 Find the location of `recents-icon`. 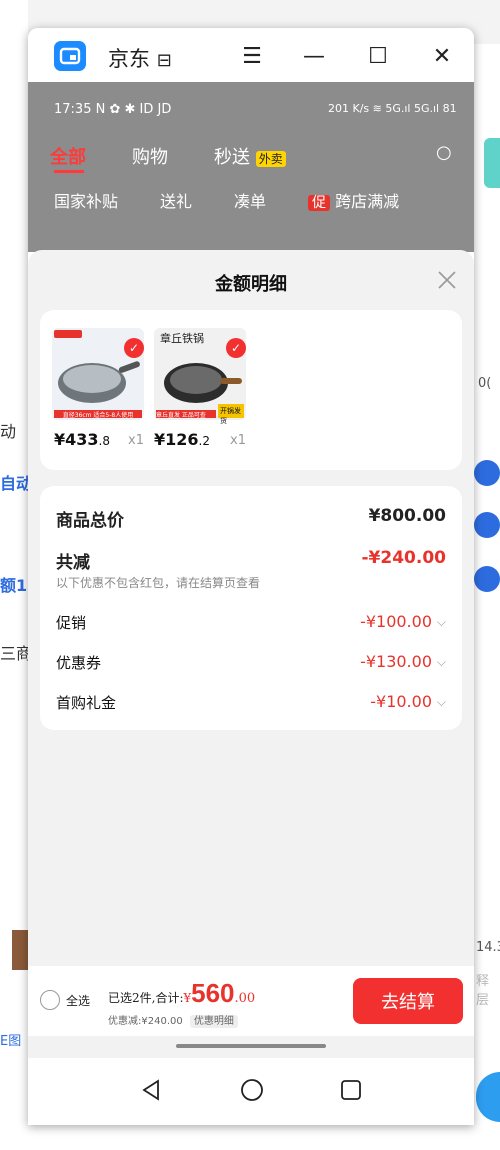

recents-icon is located at coordinates (351, 1092).